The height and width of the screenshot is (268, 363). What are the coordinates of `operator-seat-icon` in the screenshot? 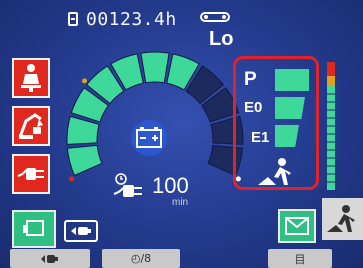 It's located at (31, 78).